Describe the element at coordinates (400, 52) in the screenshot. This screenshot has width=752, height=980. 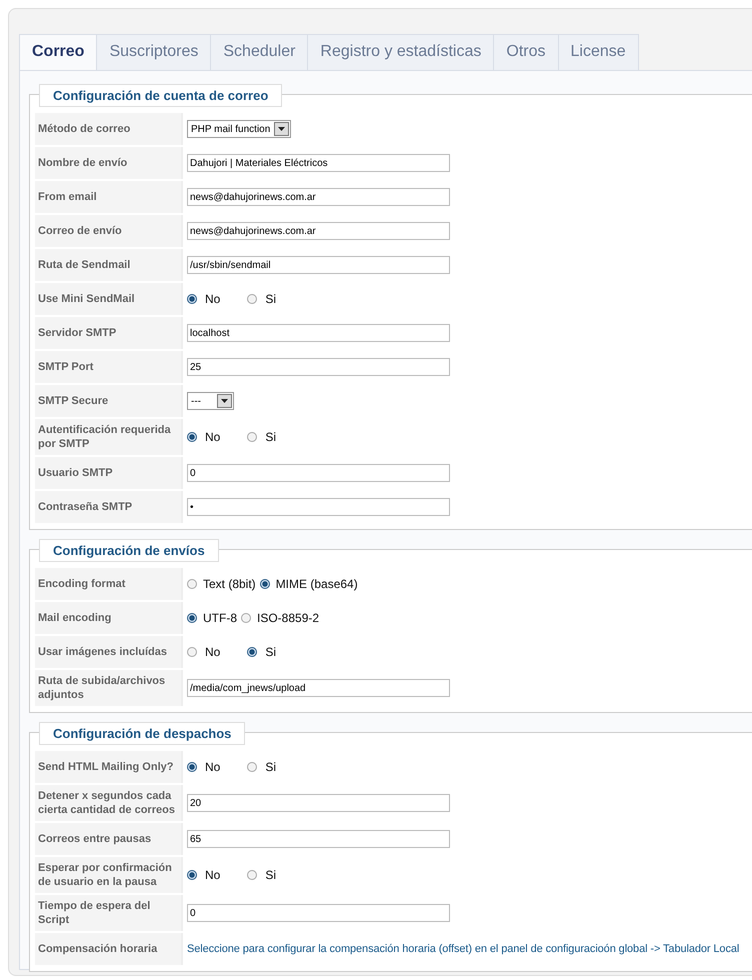
I see `tab: Registro y estadísticas` at that location.